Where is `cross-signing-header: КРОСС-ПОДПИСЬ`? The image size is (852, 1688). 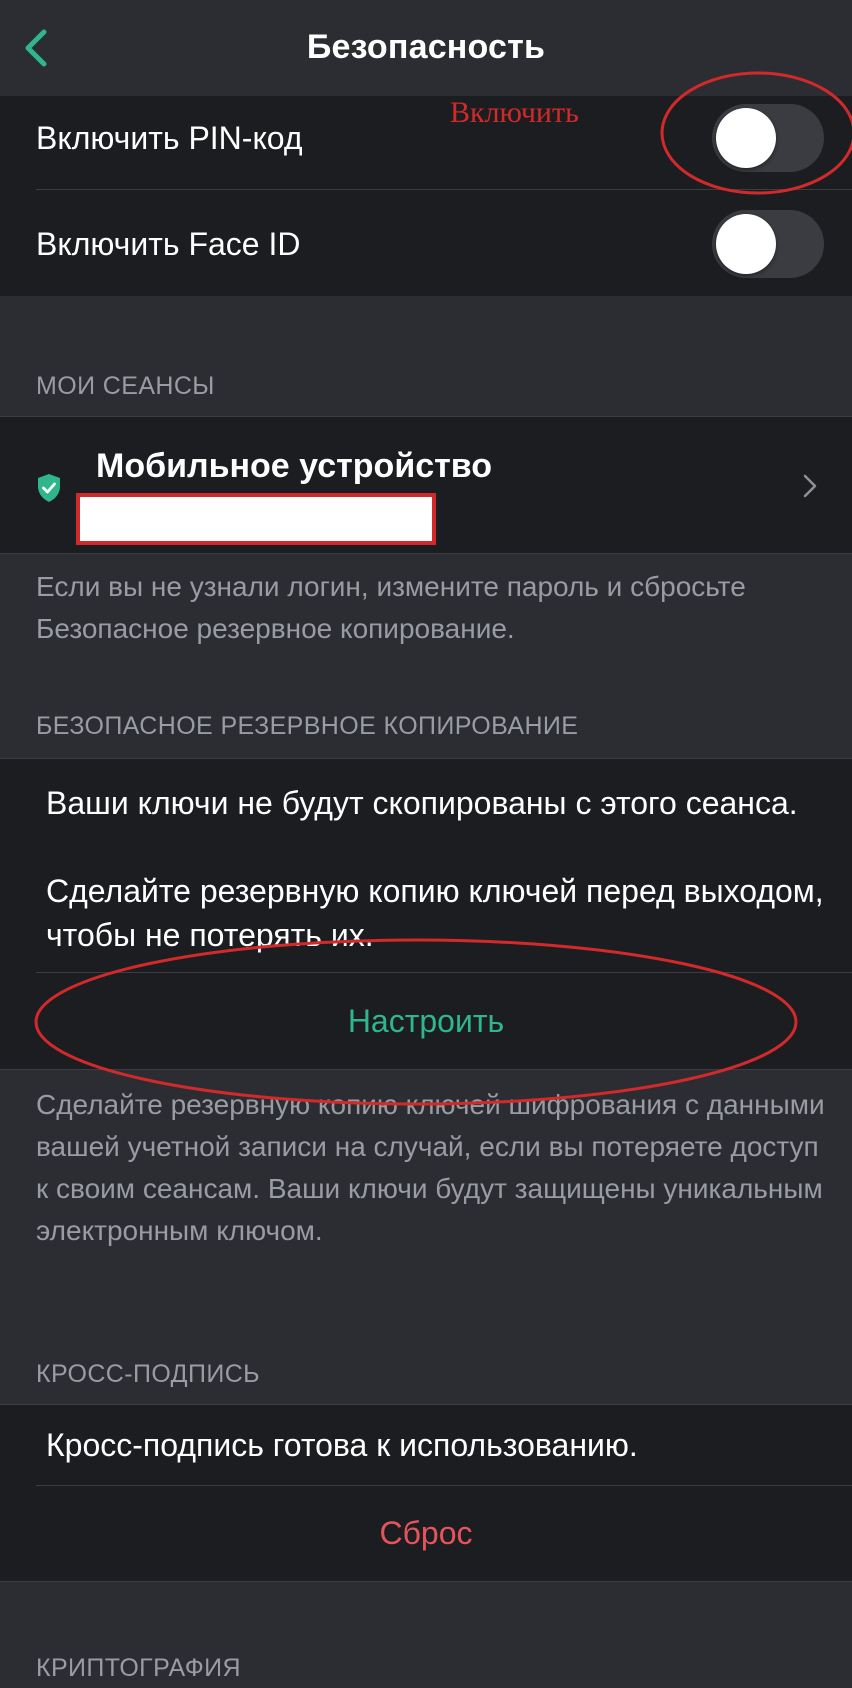
cross-signing-header: КРОСС-ПОДПИСЬ is located at coordinates (148, 1374).